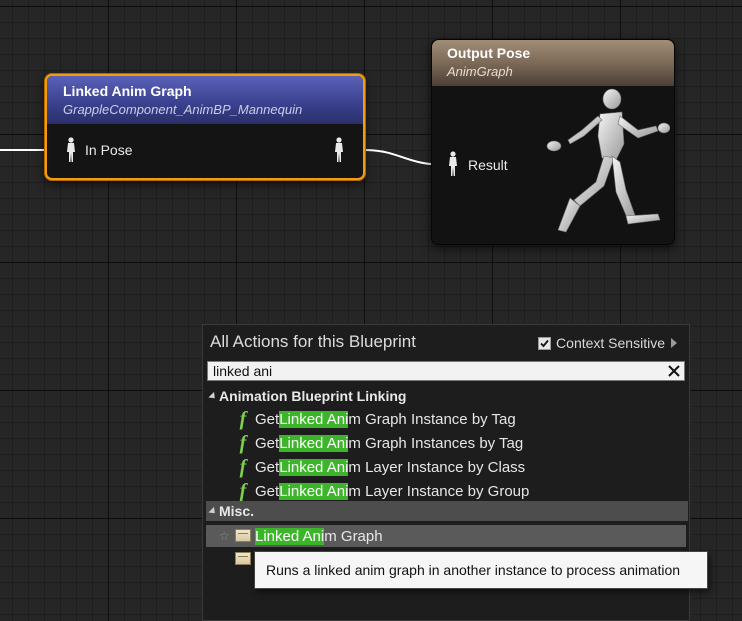 The height and width of the screenshot is (621, 742). I want to click on output-node-title: Output Pose, so click(489, 53).